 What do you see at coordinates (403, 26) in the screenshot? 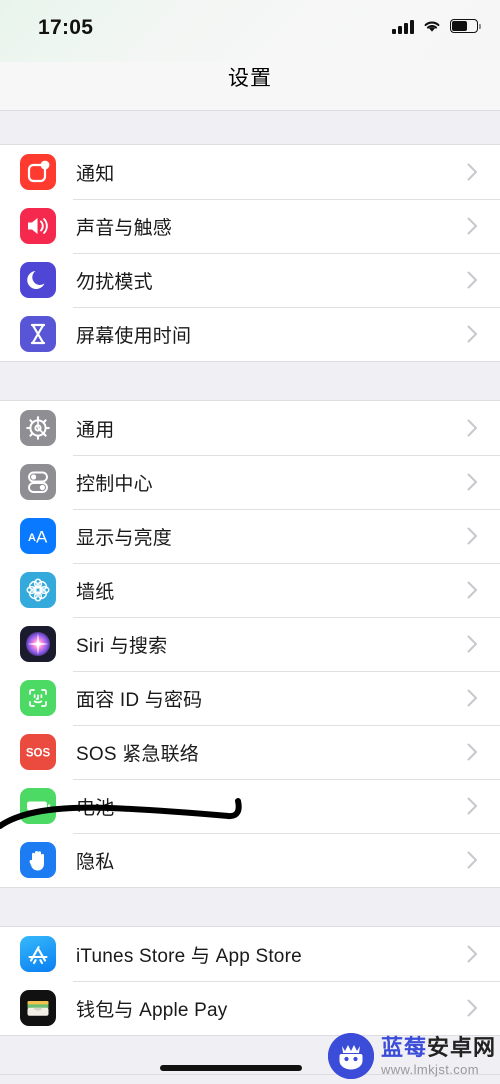
I see `cellular-signal-icon` at bounding box center [403, 26].